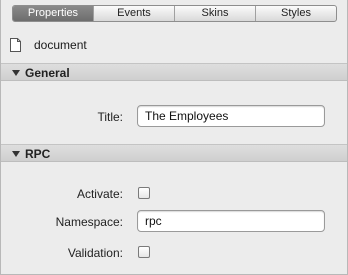 This screenshot has height=275, width=348. Describe the element at coordinates (133, 13) in the screenshot. I see `tab-events: Events` at that location.